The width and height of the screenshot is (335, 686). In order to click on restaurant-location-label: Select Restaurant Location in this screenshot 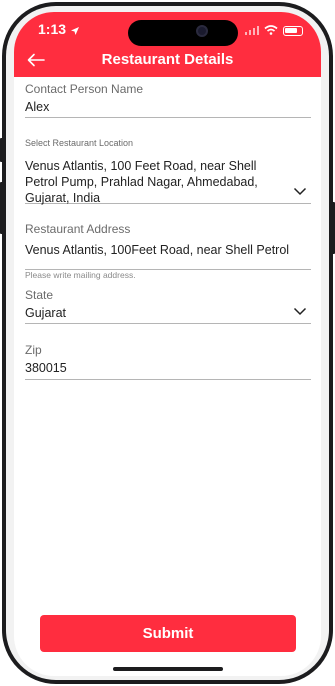, I will do `click(79, 143)`.